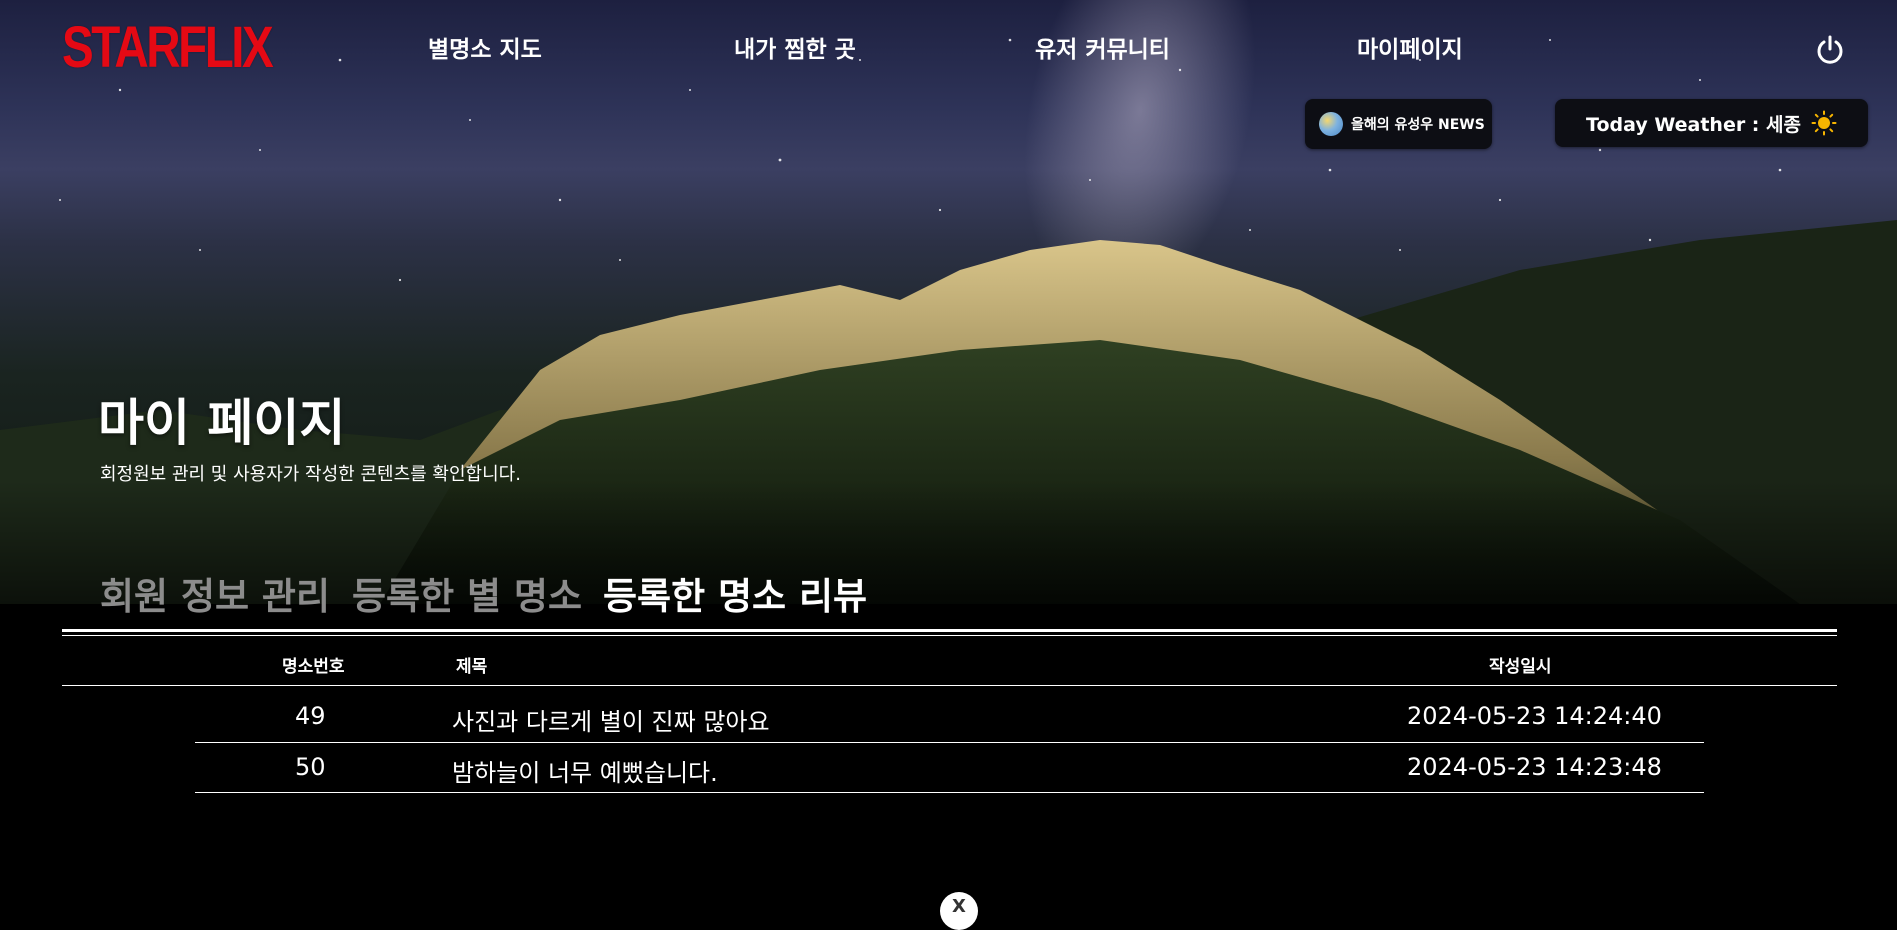 This screenshot has width=1897, height=930. What do you see at coordinates (949, 635) in the screenshot?
I see `table-top-border-thin` at bounding box center [949, 635].